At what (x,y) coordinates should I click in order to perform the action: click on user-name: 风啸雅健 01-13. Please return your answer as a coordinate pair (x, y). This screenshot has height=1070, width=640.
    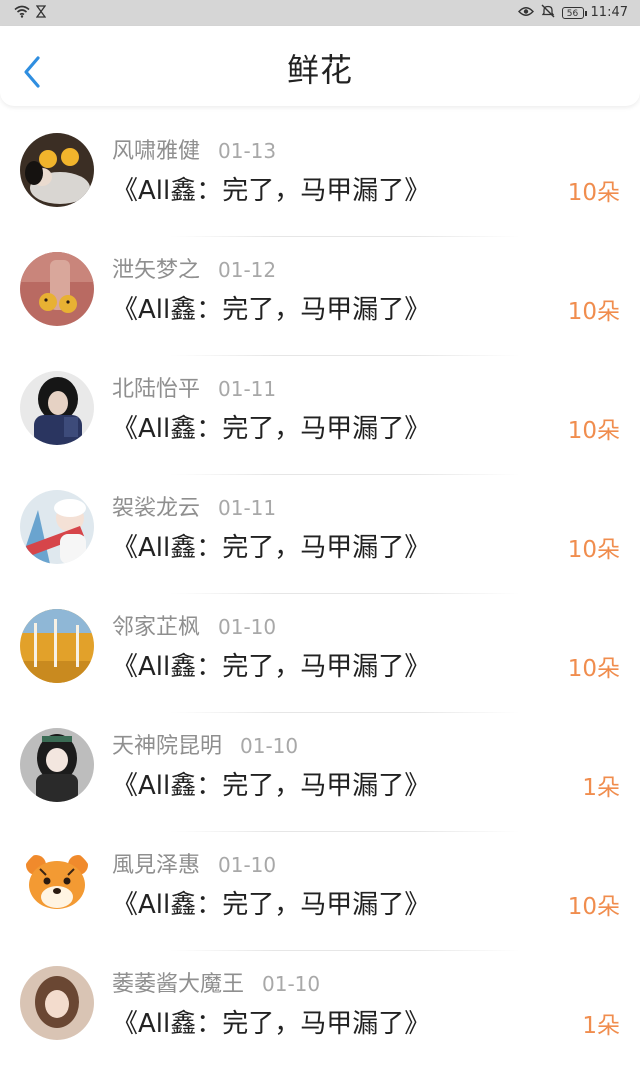
    Looking at the image, I should click on (194, 151).